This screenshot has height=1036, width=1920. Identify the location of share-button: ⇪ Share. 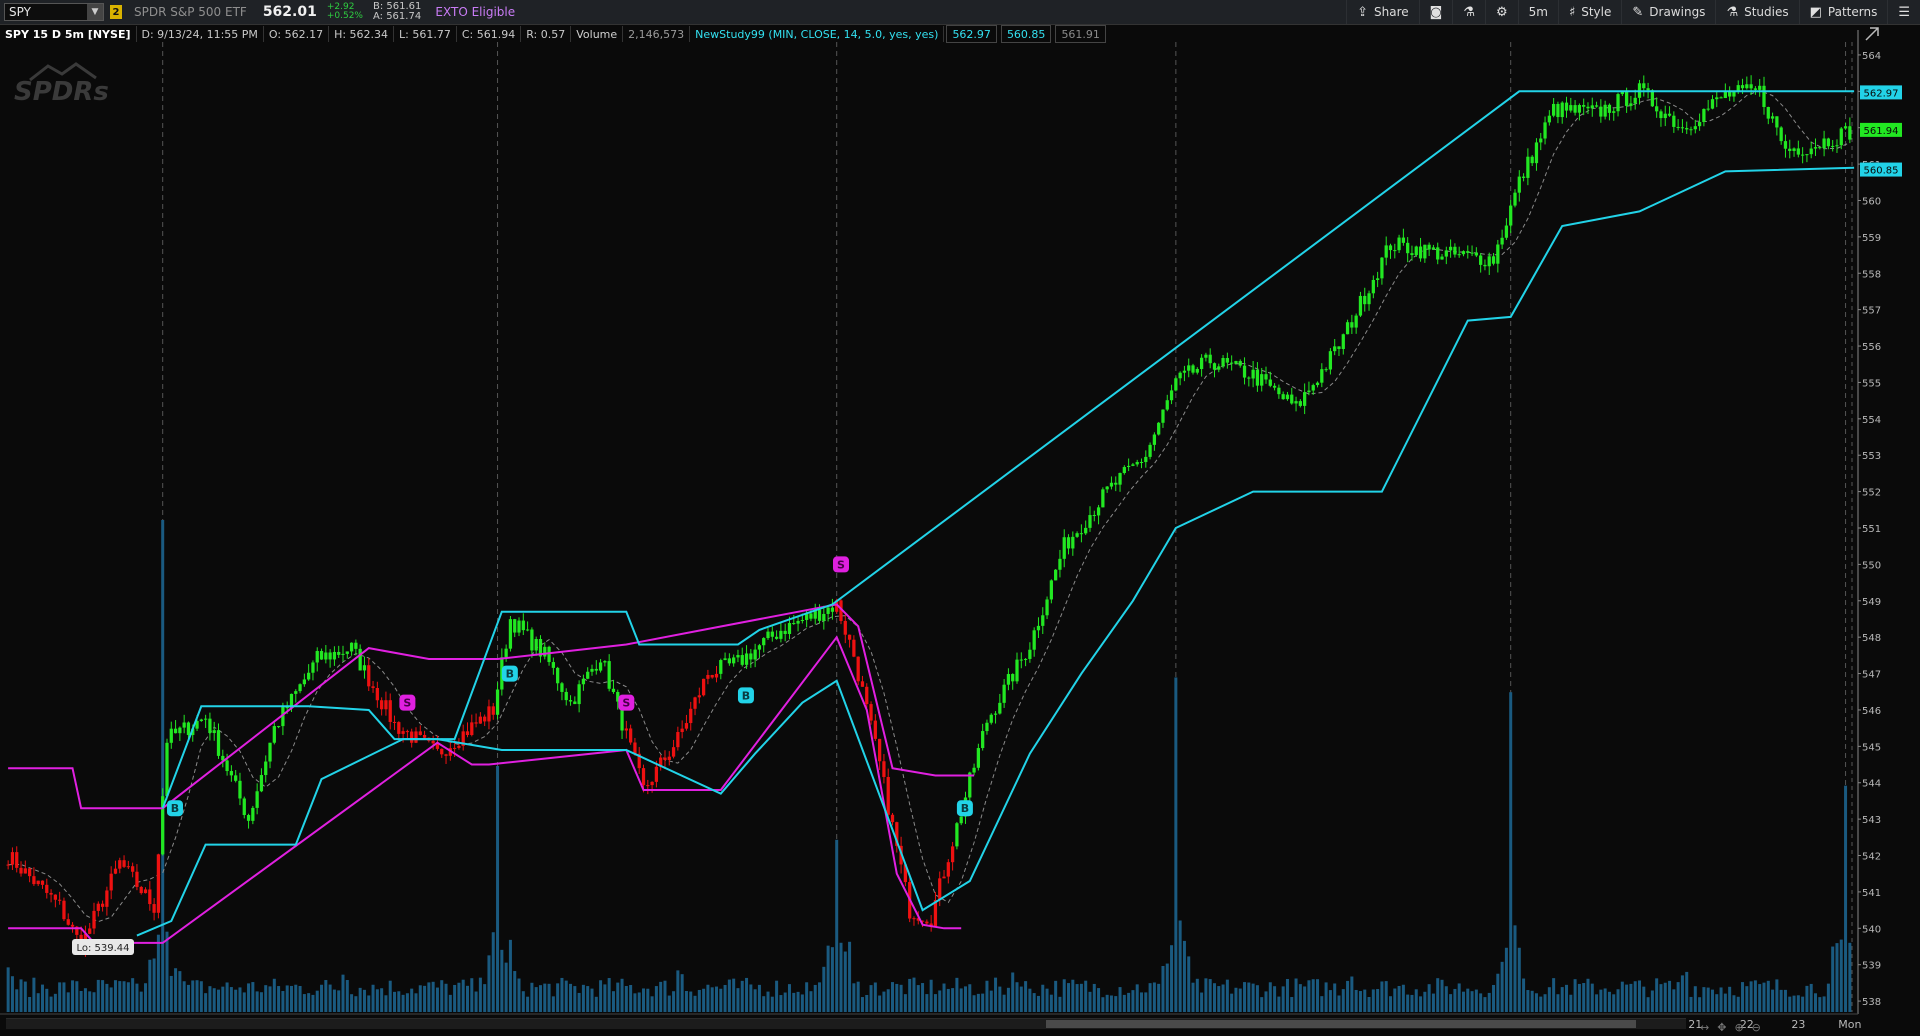
(1382, 12).